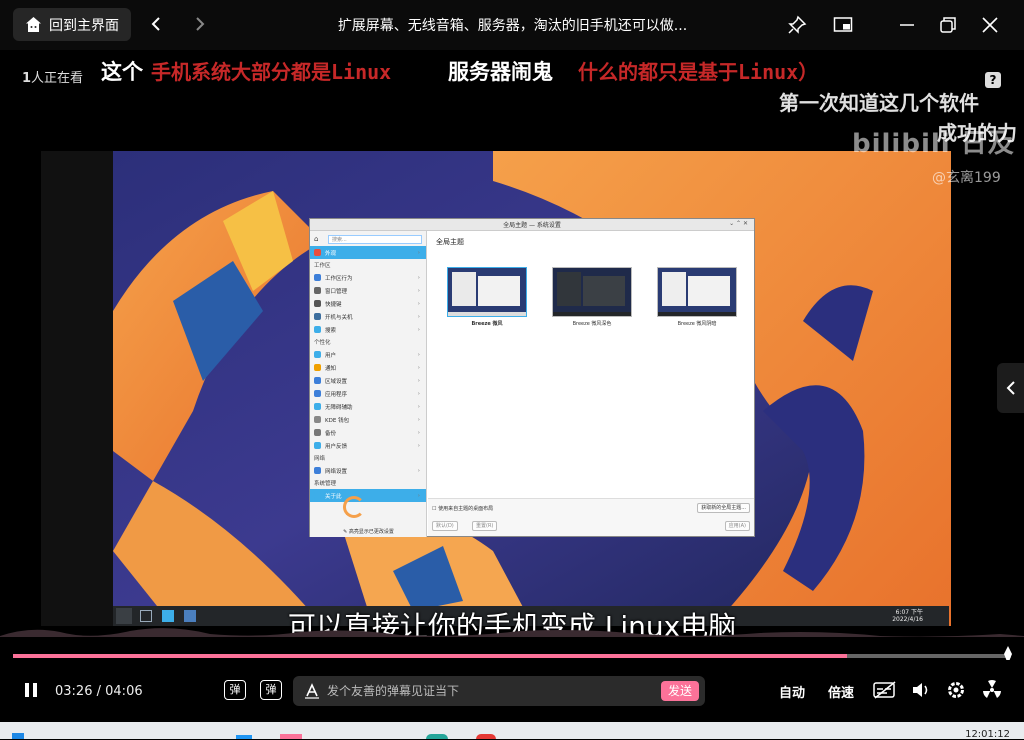 Image resolution: width=1024 pixels, height=740 pixels. I want to click on kde-sidebar-item-label: 搜索, so click(331, 330).